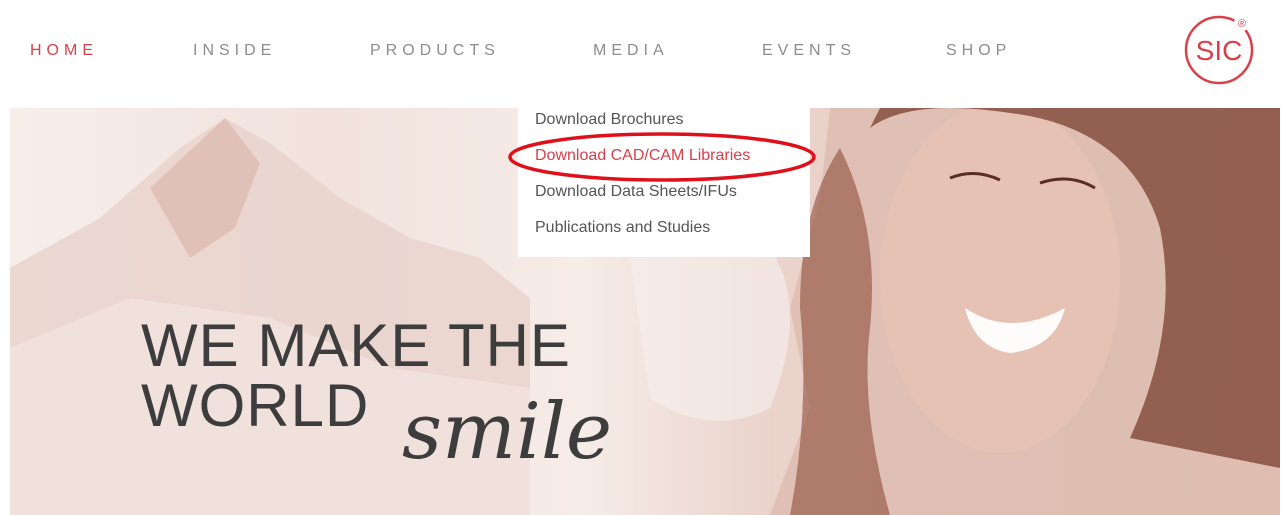  What do you see at coordinates (978, 51) in the screenshot?
I see `nav-item-shop: SHOP` at bounding box center [978, 51].